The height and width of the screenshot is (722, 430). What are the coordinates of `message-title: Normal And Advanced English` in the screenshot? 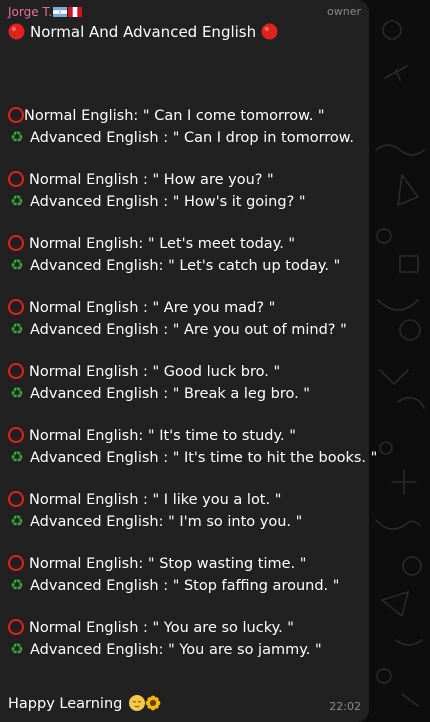 It's located at (143, 32).